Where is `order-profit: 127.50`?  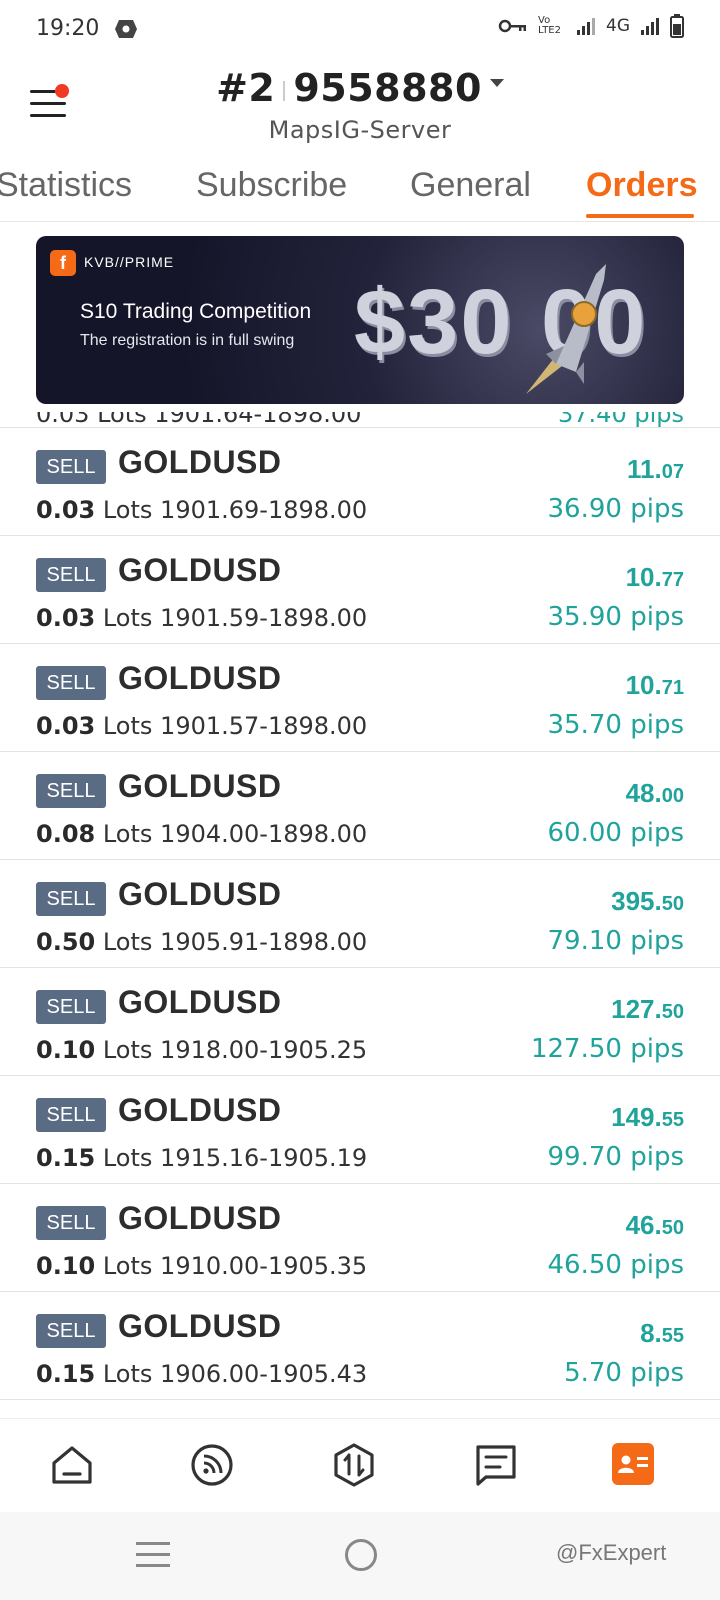
order-profit: 127.50 is located at coordinates (647, 1009).